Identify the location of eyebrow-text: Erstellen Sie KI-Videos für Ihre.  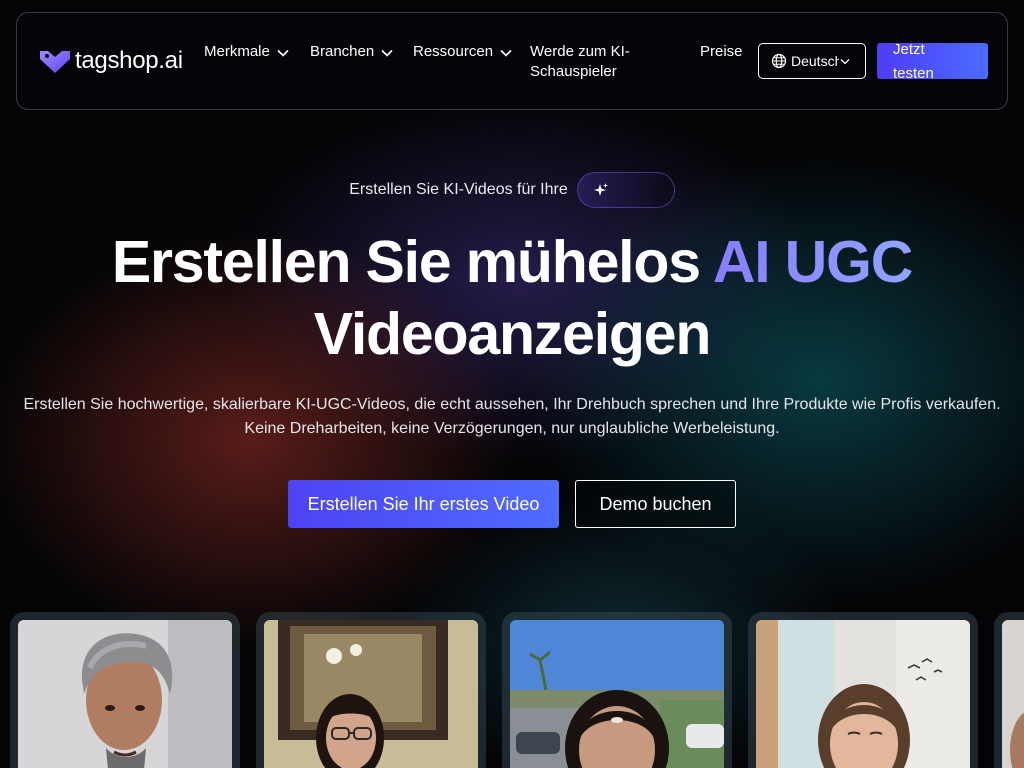
(458, 189).